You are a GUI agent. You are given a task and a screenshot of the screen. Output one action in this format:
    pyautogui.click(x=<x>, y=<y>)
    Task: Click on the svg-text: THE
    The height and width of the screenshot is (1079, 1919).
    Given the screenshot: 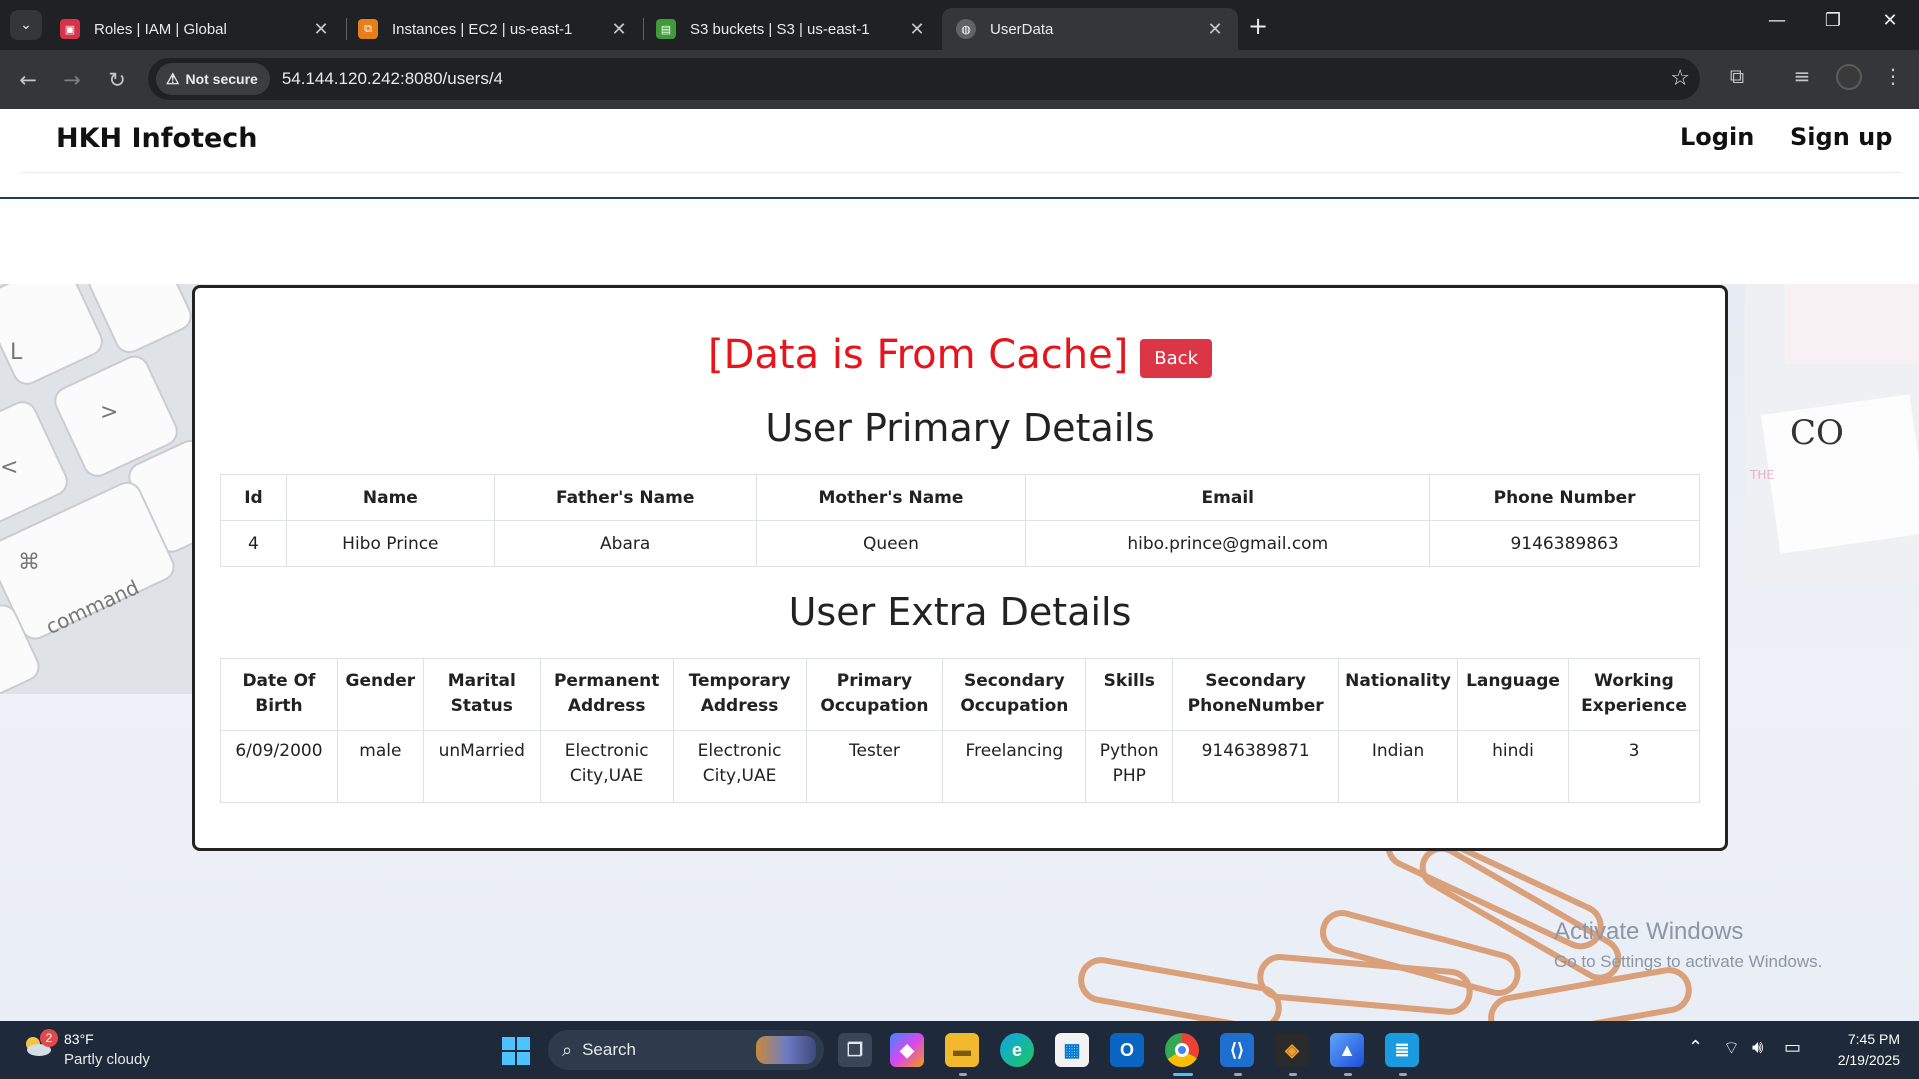 What is the action you would take?
    pyautogui.click(x=1761, y=475)
    